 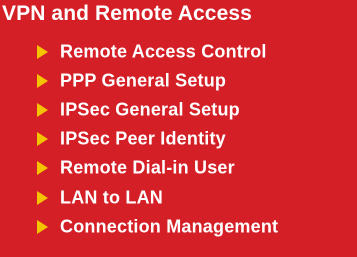 What do you see at coordinates (169, 226) in the screenshot?
I see `menu-item-label: Connection Management` at bounding box center [169, 226].